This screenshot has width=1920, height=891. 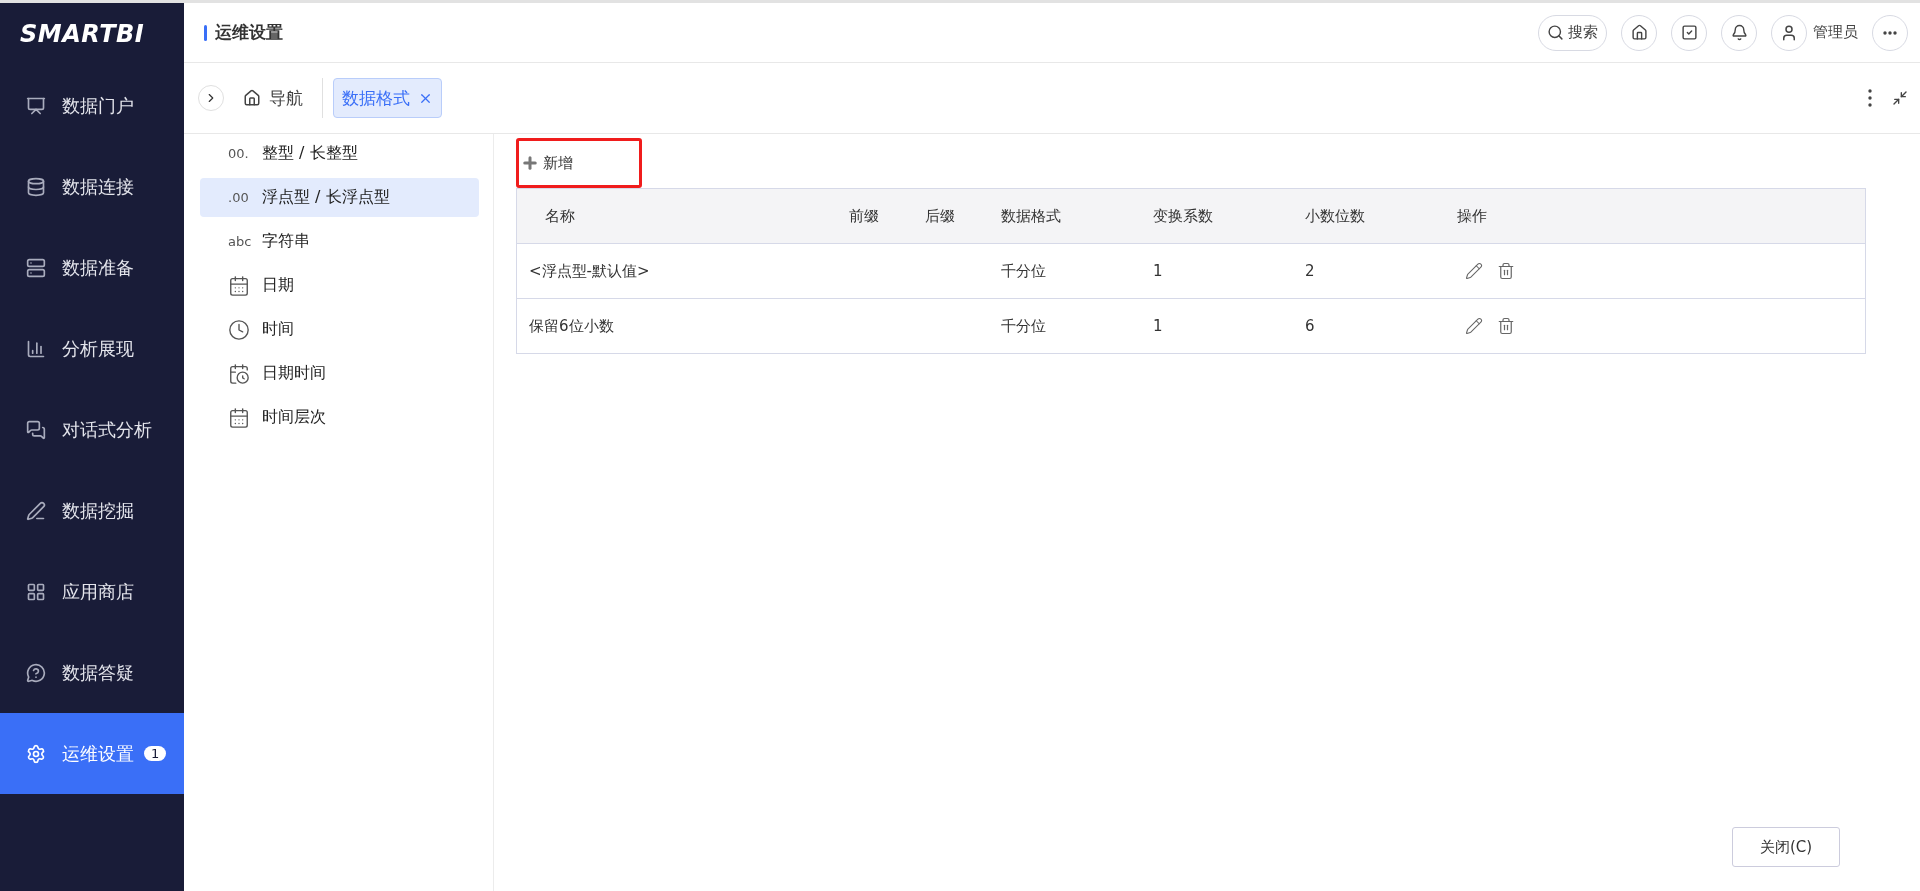 I want to click on chat-icon, so click(x=36, y=429).